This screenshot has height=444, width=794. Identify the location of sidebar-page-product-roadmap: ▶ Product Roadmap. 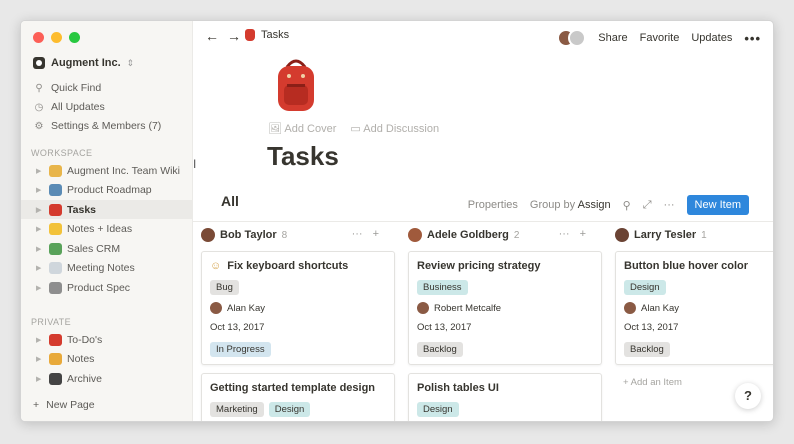
(107, 190).